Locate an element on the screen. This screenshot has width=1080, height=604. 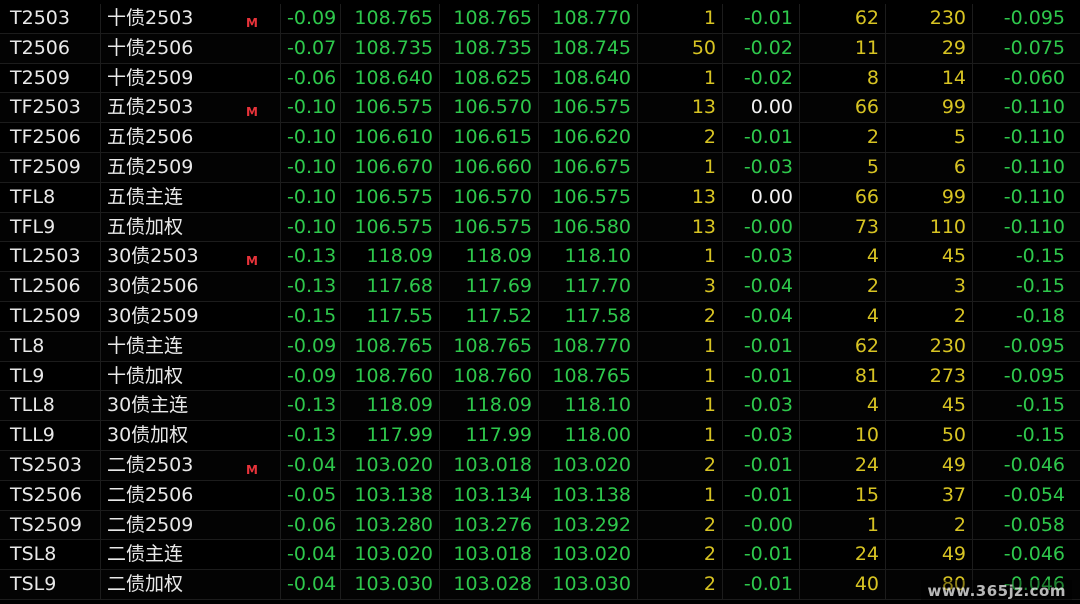
ask-price: 117.70 is located at coordinates (587, 287).